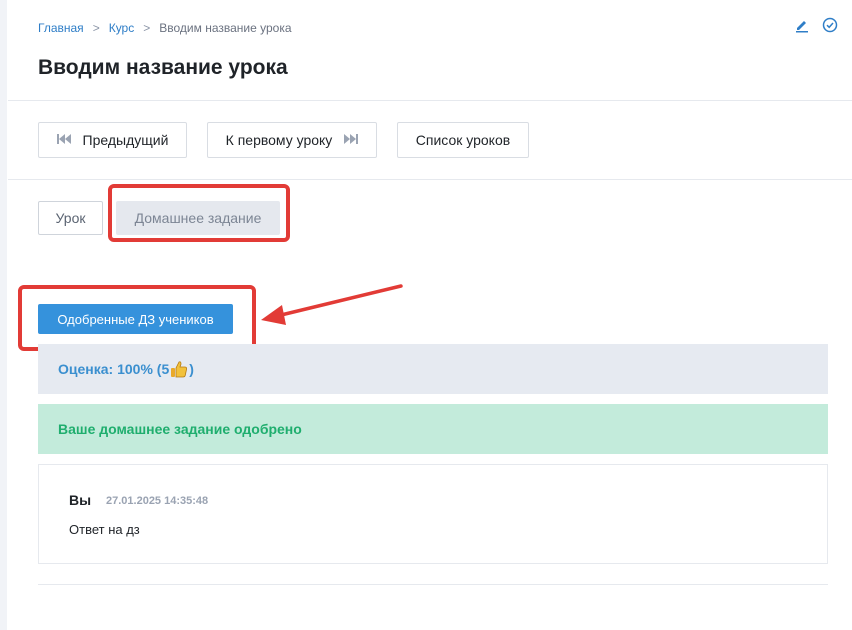  What do you see at coordinates (104, 529) in the screenshot?
I see `answer-text: Ответ на дз` at bounding box center [104, 529].